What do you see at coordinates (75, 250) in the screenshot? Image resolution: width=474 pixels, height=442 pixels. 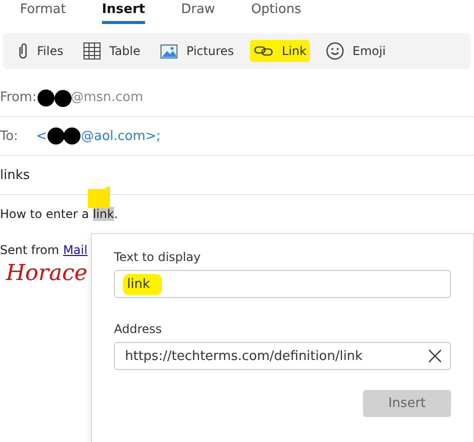 I see `mail-link: Mail` at bounding box center [75, 250].